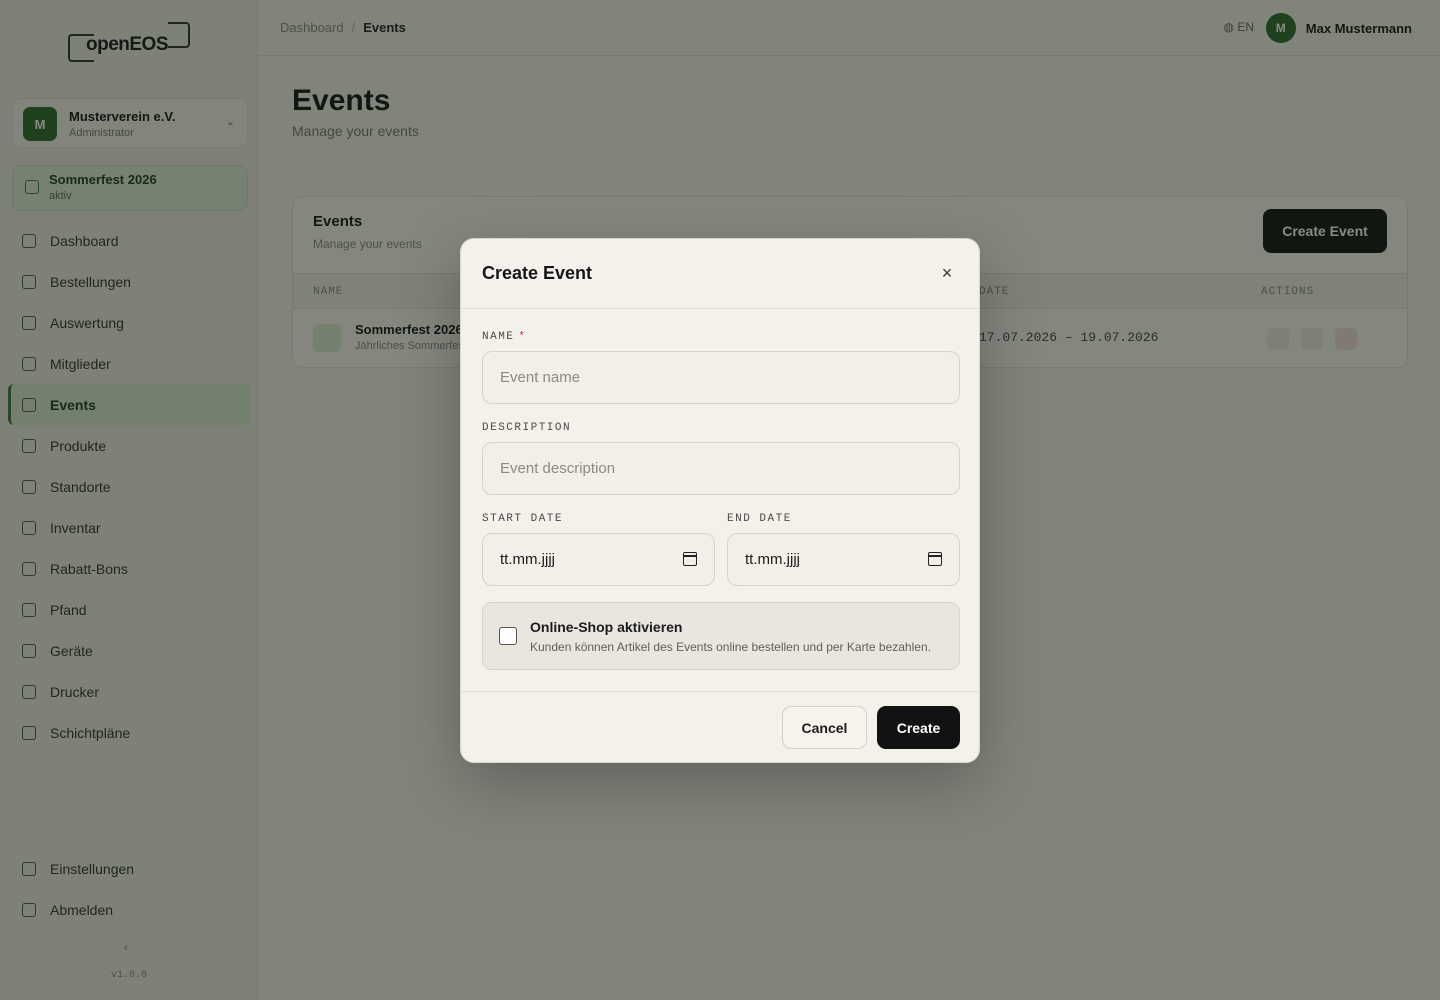 The height and width of the screenshot is (1000, 1440). Describe the element at coordinates (508, 636) in the screenshot. I see `online-shop-checkbox` at that location.